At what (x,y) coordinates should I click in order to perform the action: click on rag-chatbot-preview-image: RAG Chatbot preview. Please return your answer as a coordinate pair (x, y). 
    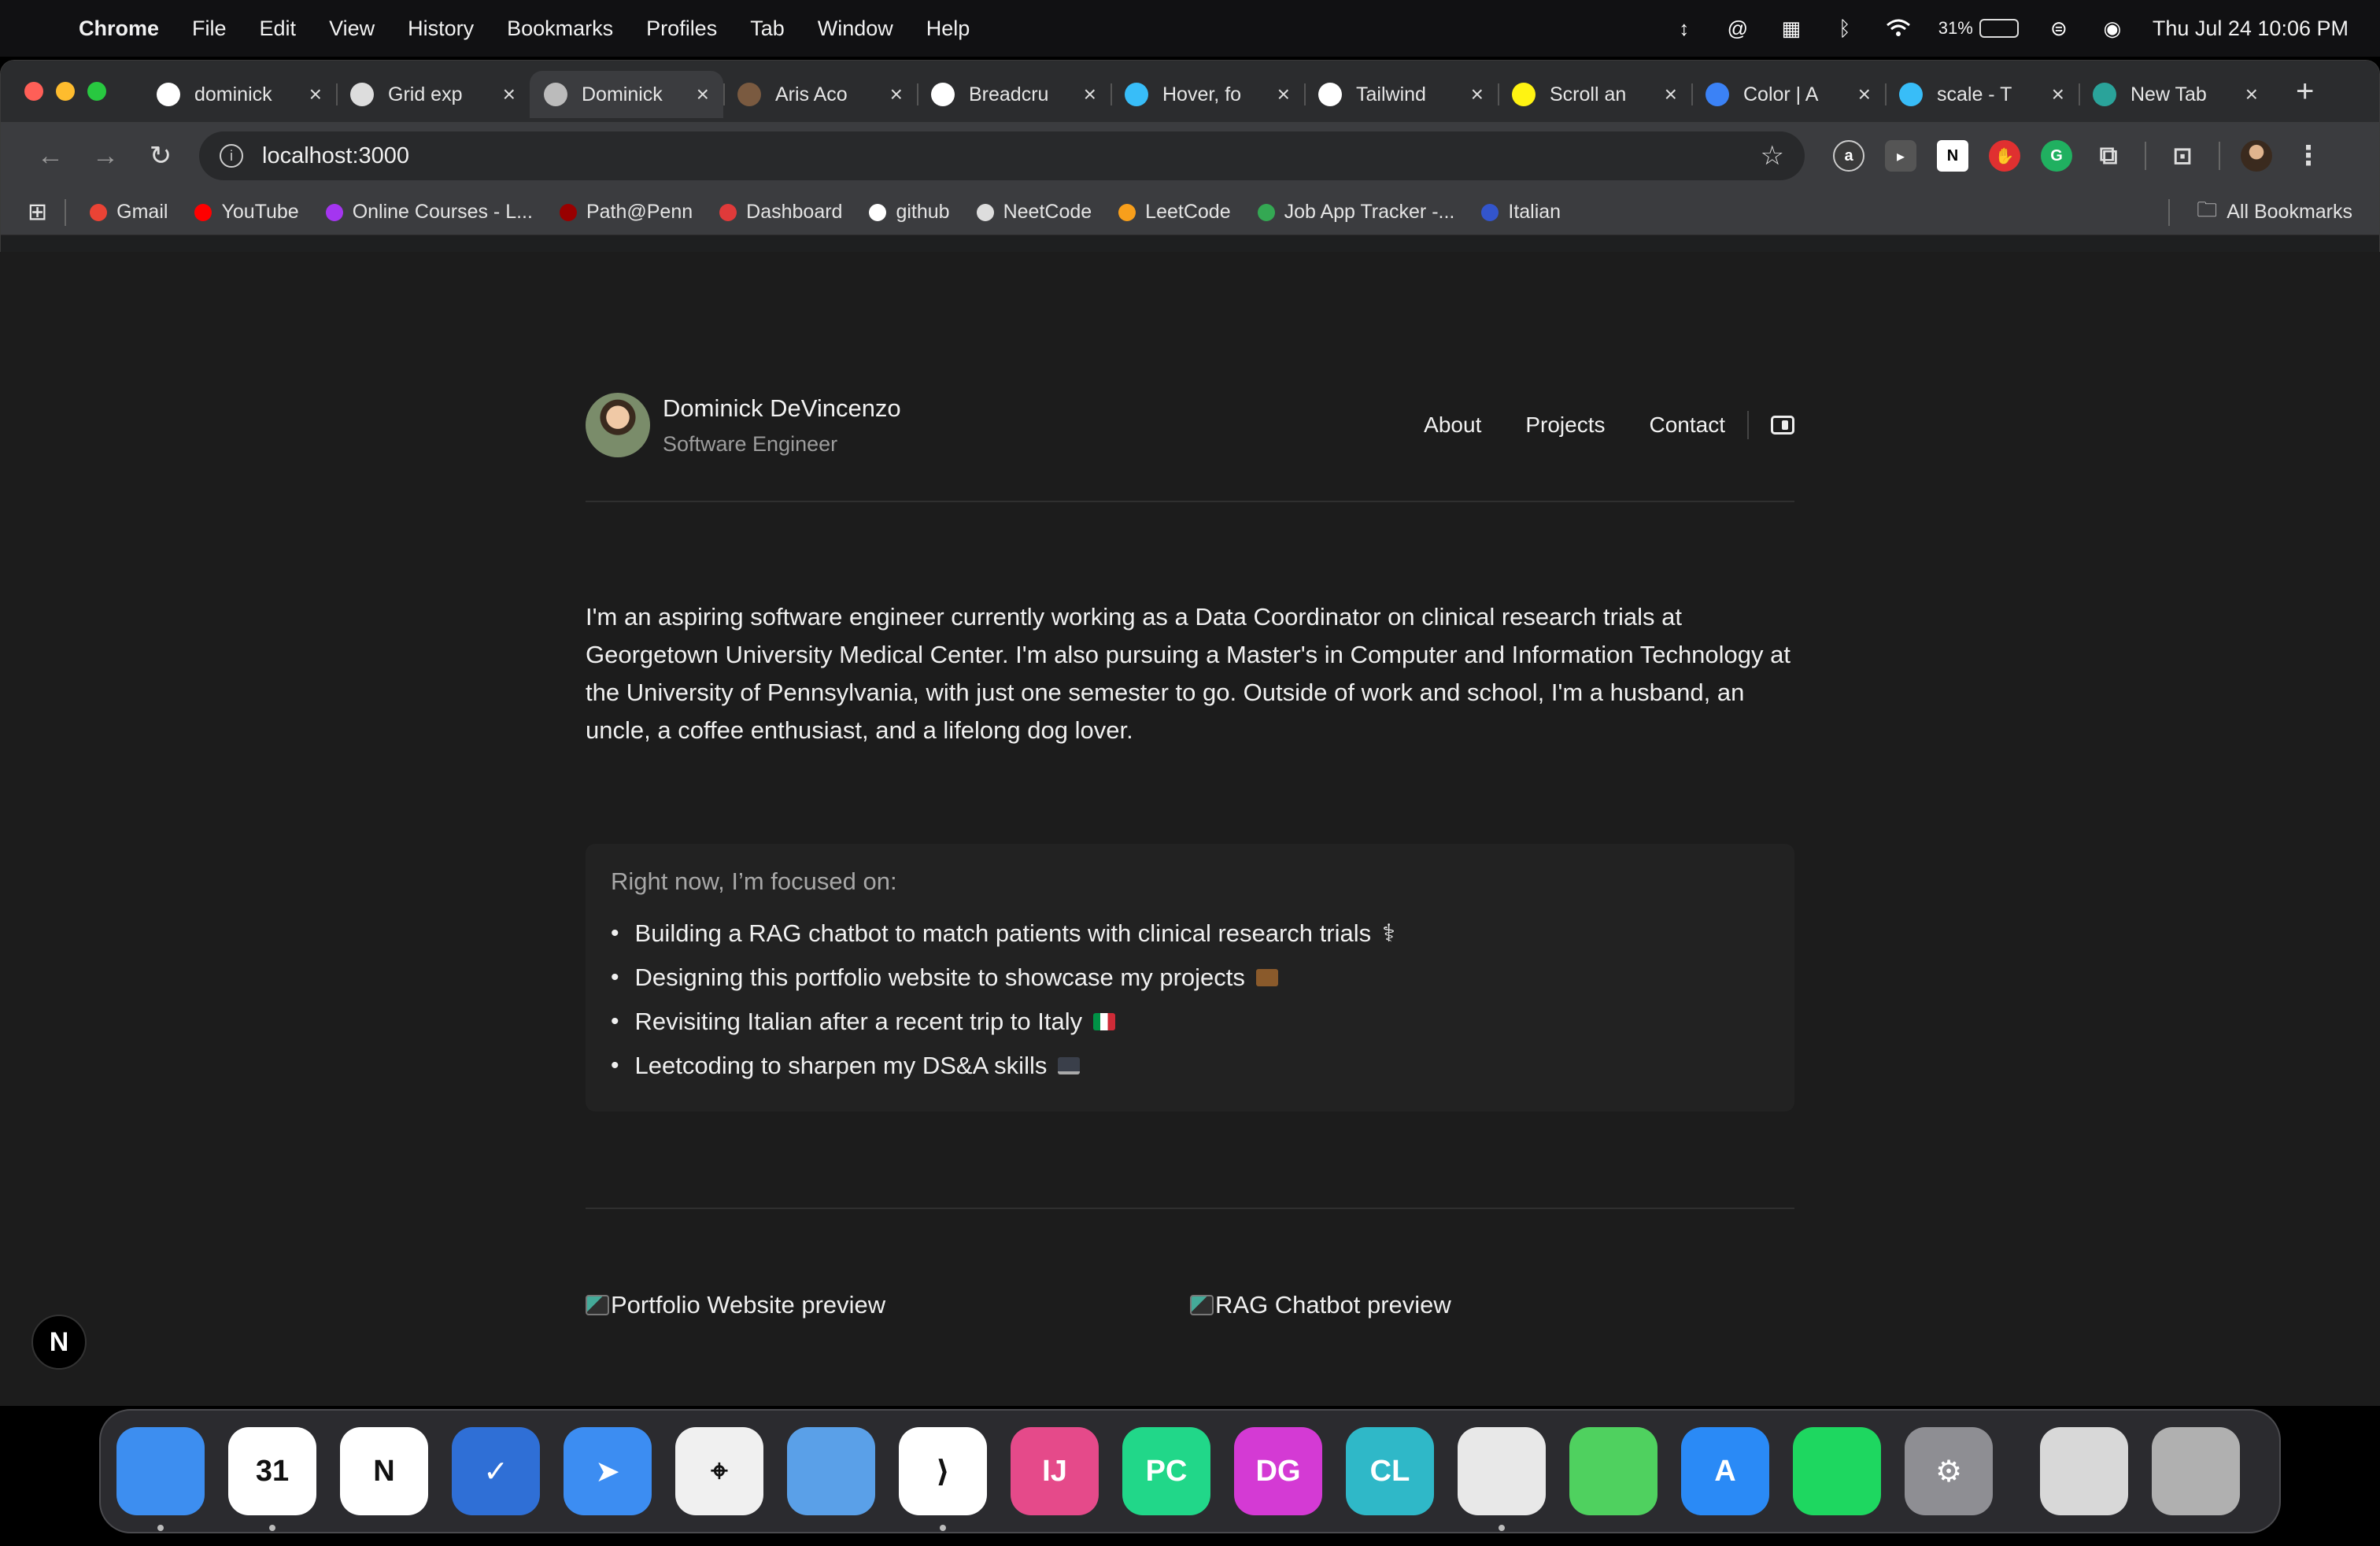
    Looking at the image, I should click on (1492, 1305).